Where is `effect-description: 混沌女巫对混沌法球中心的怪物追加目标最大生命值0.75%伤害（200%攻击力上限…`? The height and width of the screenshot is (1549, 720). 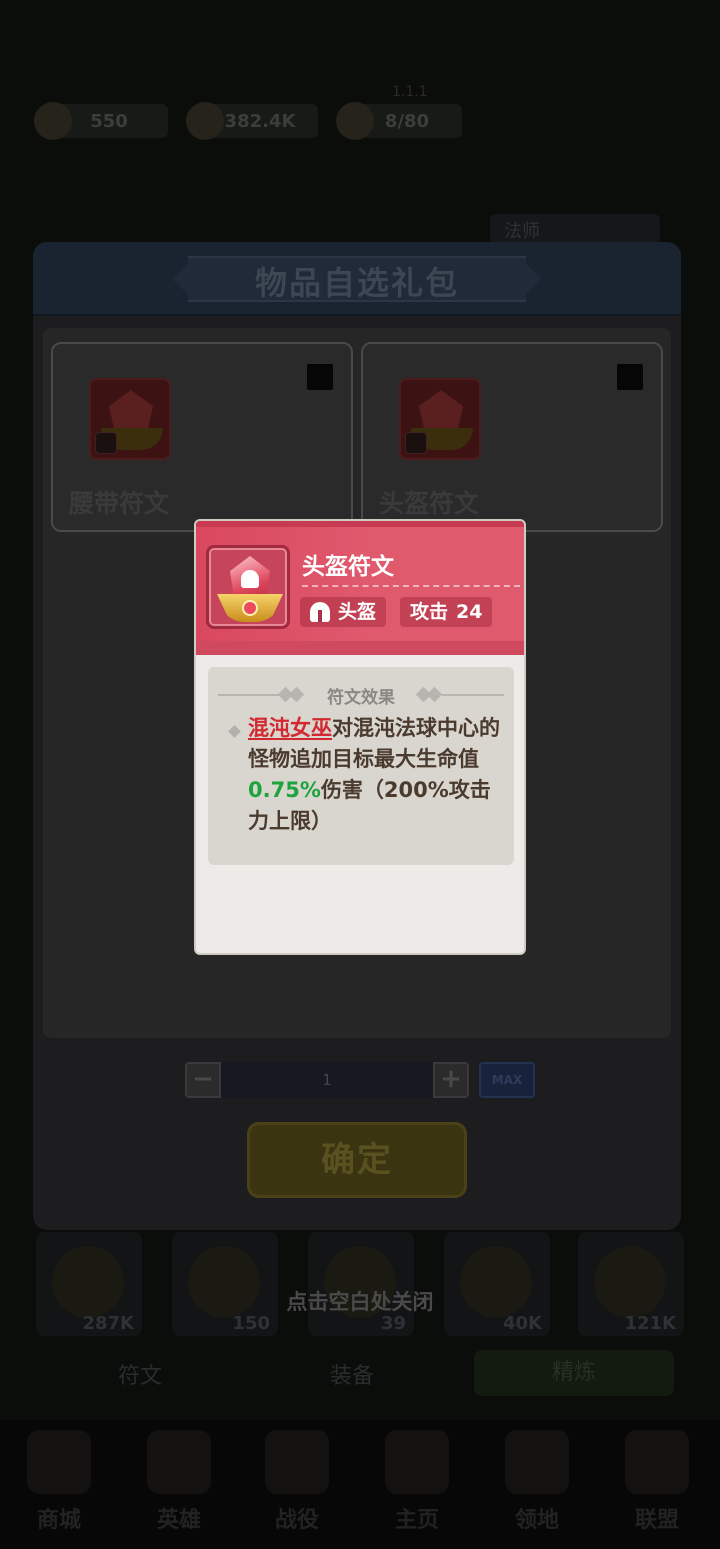 effect-description: 混沌女巫对混沌法球中心的怪物追加目标最大生命值0.75%伤害（200%攻击力上限… is located at coordinates (374, 774).